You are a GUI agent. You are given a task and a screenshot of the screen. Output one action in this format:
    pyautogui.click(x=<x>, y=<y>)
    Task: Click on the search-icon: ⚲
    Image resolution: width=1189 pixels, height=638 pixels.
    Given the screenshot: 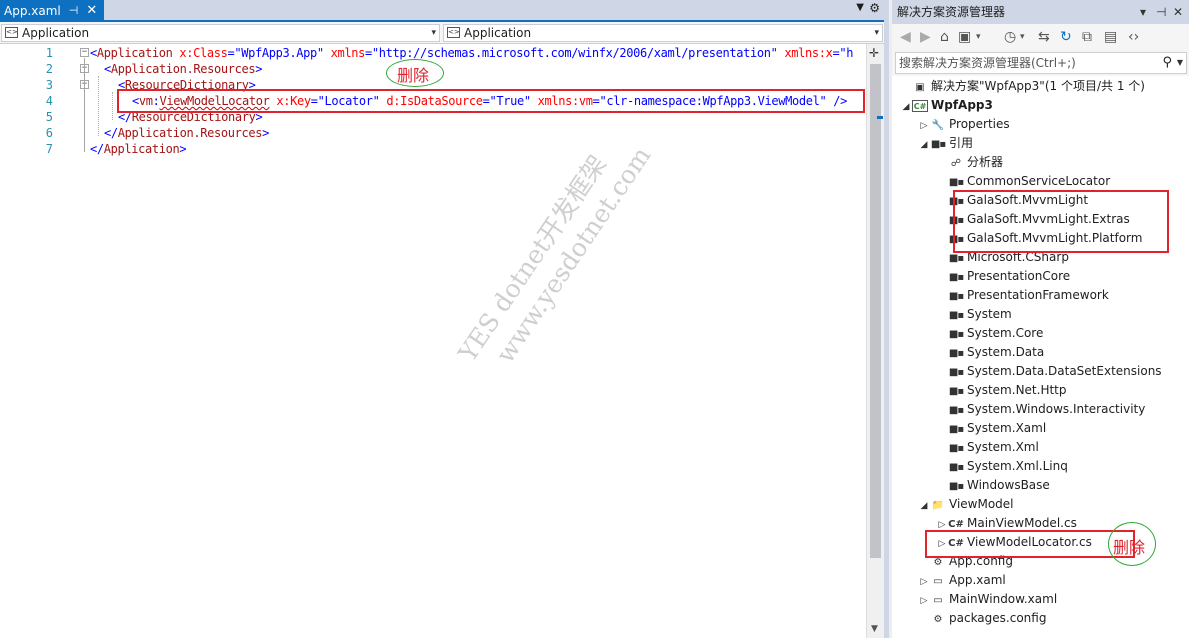 What is the action you would take?
    pyautogui.click(x=1167, y=63)
    